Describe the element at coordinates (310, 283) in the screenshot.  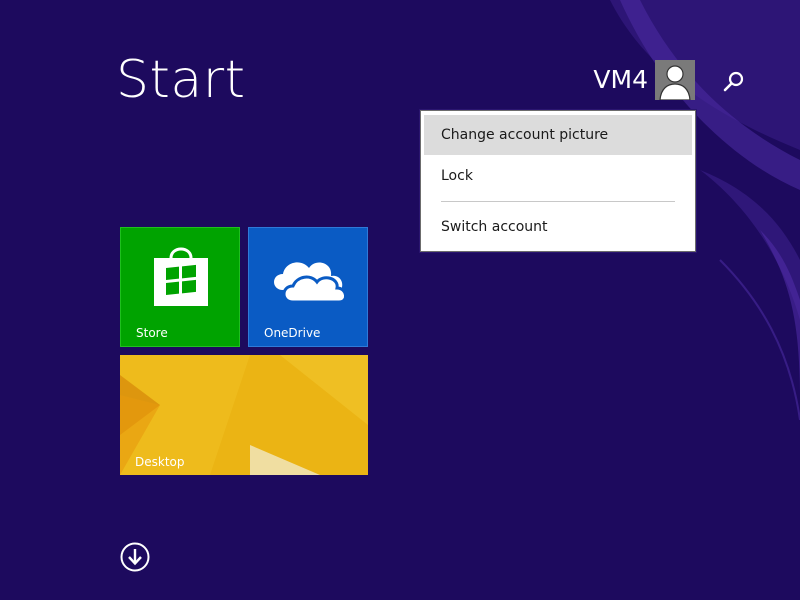
I see `cloud-icon` at that location.